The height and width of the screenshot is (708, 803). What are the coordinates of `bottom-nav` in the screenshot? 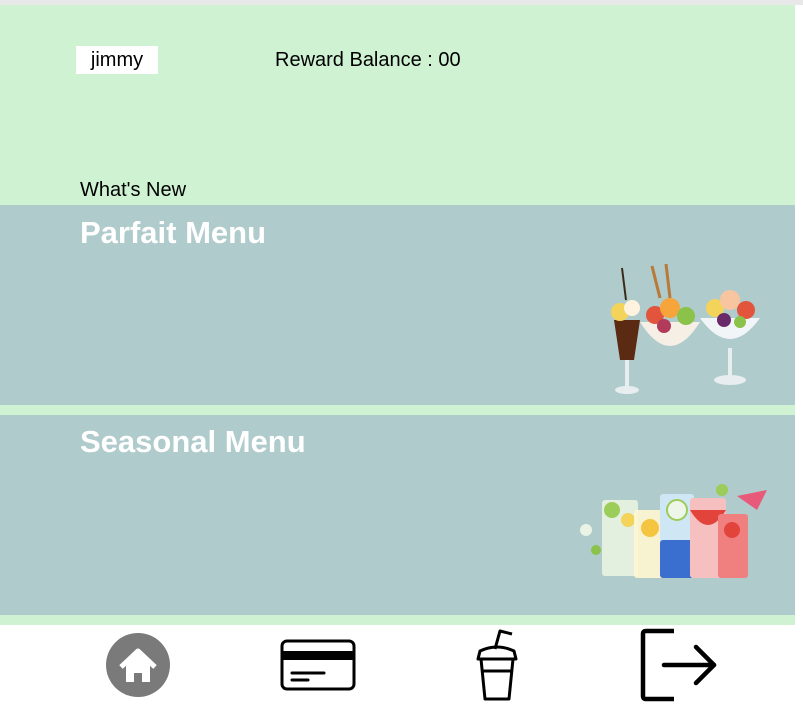 It's located at (401, 664).